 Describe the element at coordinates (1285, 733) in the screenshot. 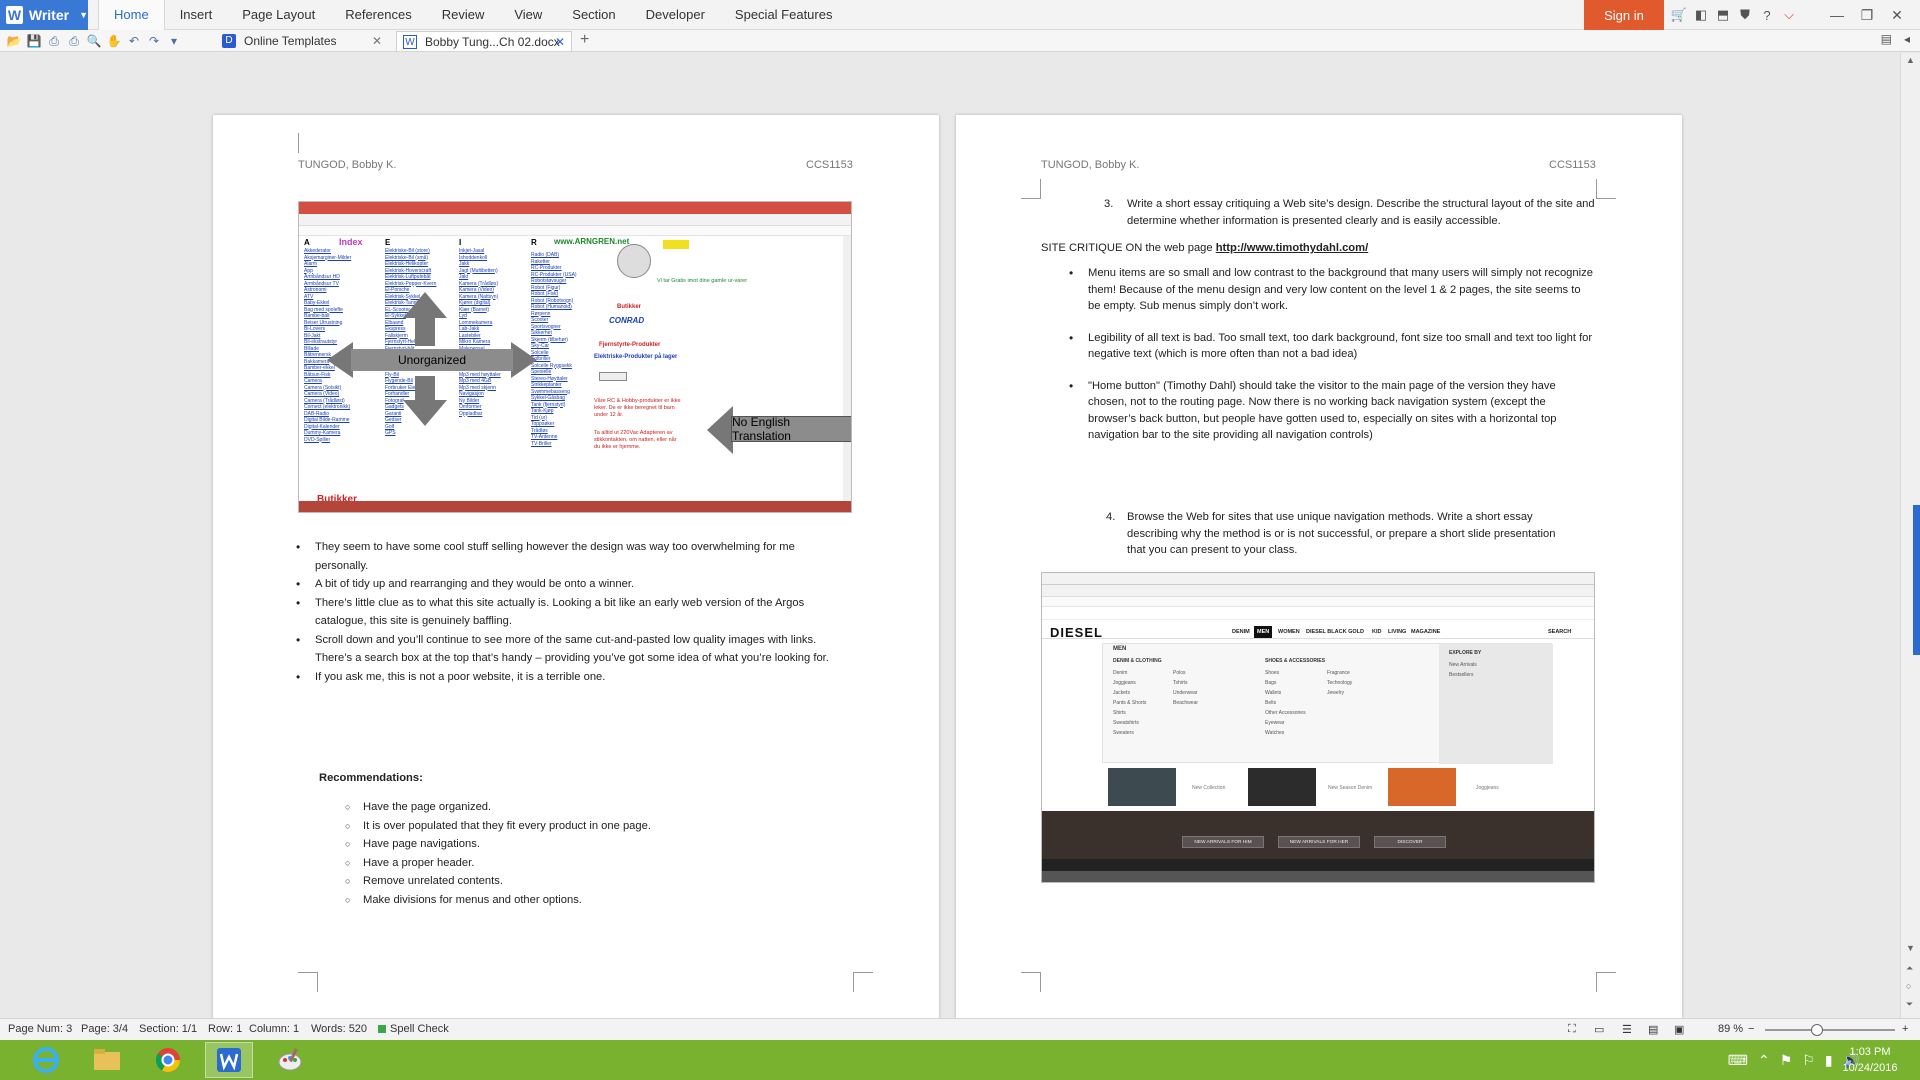

I see `dropdown-item: Watches` at that location.